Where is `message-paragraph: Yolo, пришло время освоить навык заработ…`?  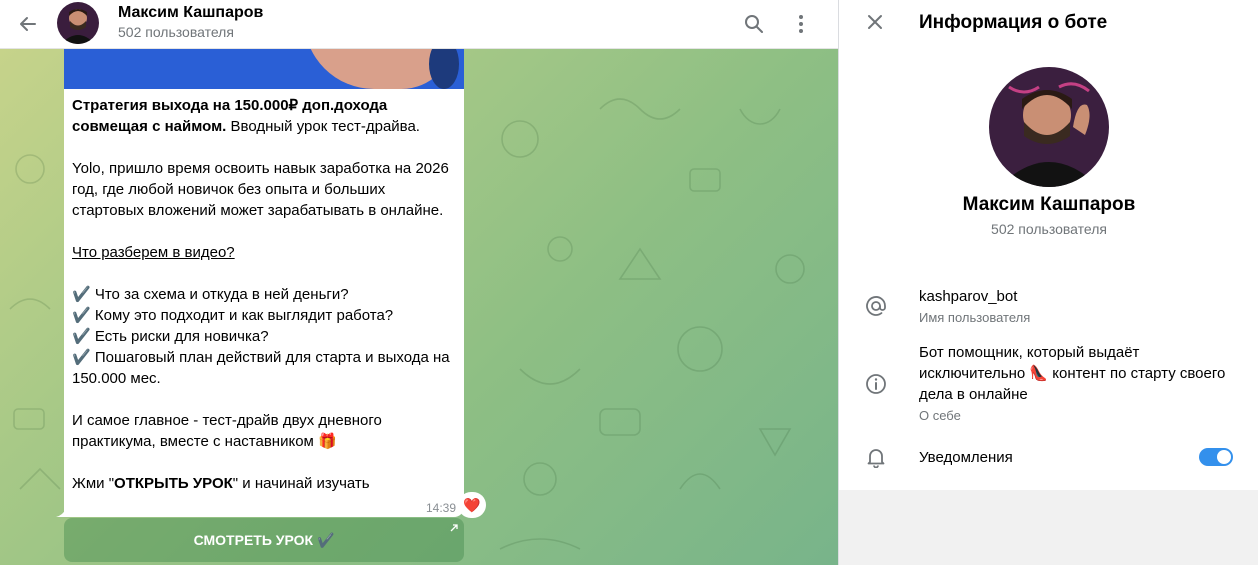
message-paragraph: Yolo, пришло время освоить навык заработ… is located at coordinates (260, 189).